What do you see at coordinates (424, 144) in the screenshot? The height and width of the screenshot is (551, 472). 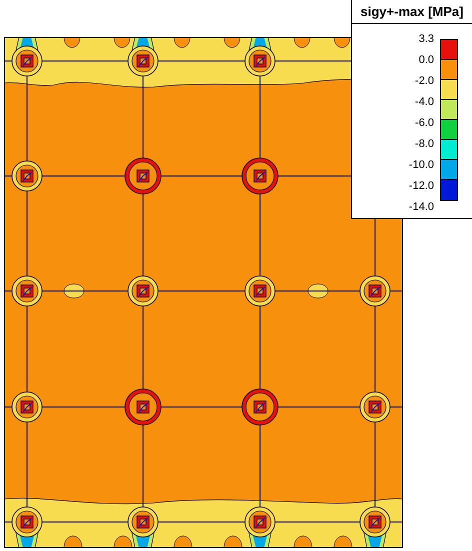 I see `legend-tick-label: -8.0` at bounding box center [424, 144].